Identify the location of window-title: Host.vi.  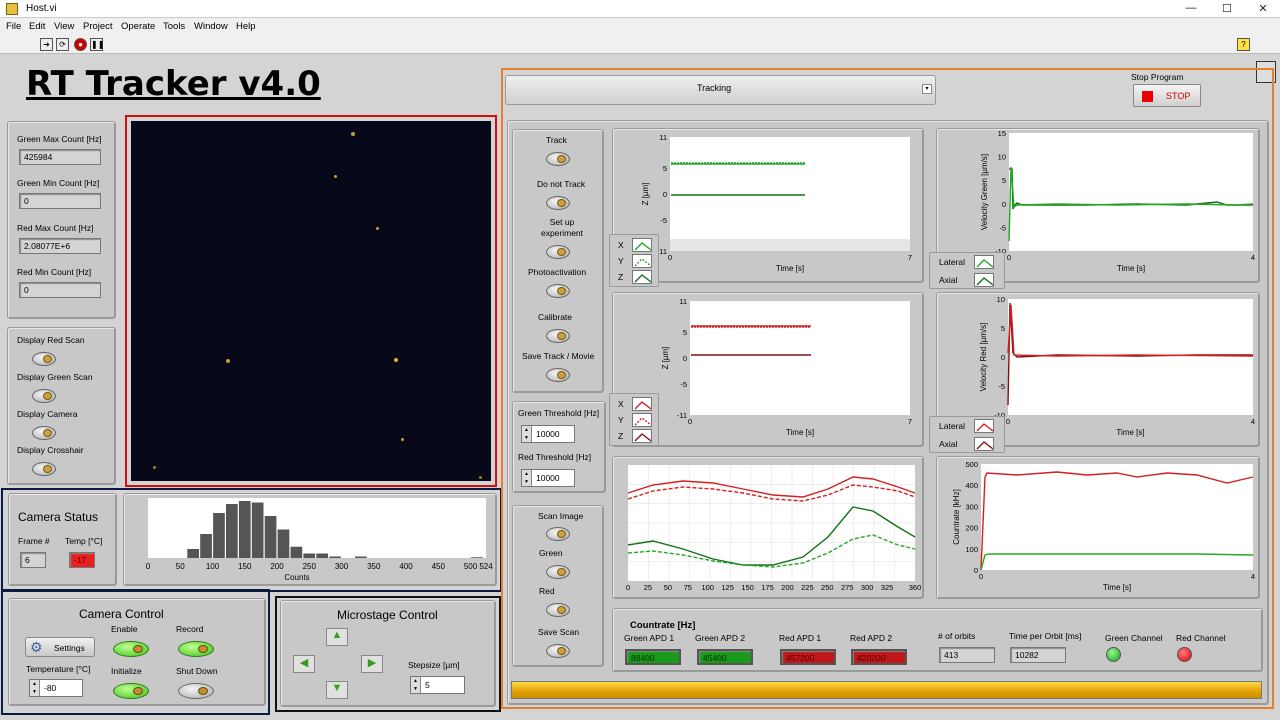
(41, 8).